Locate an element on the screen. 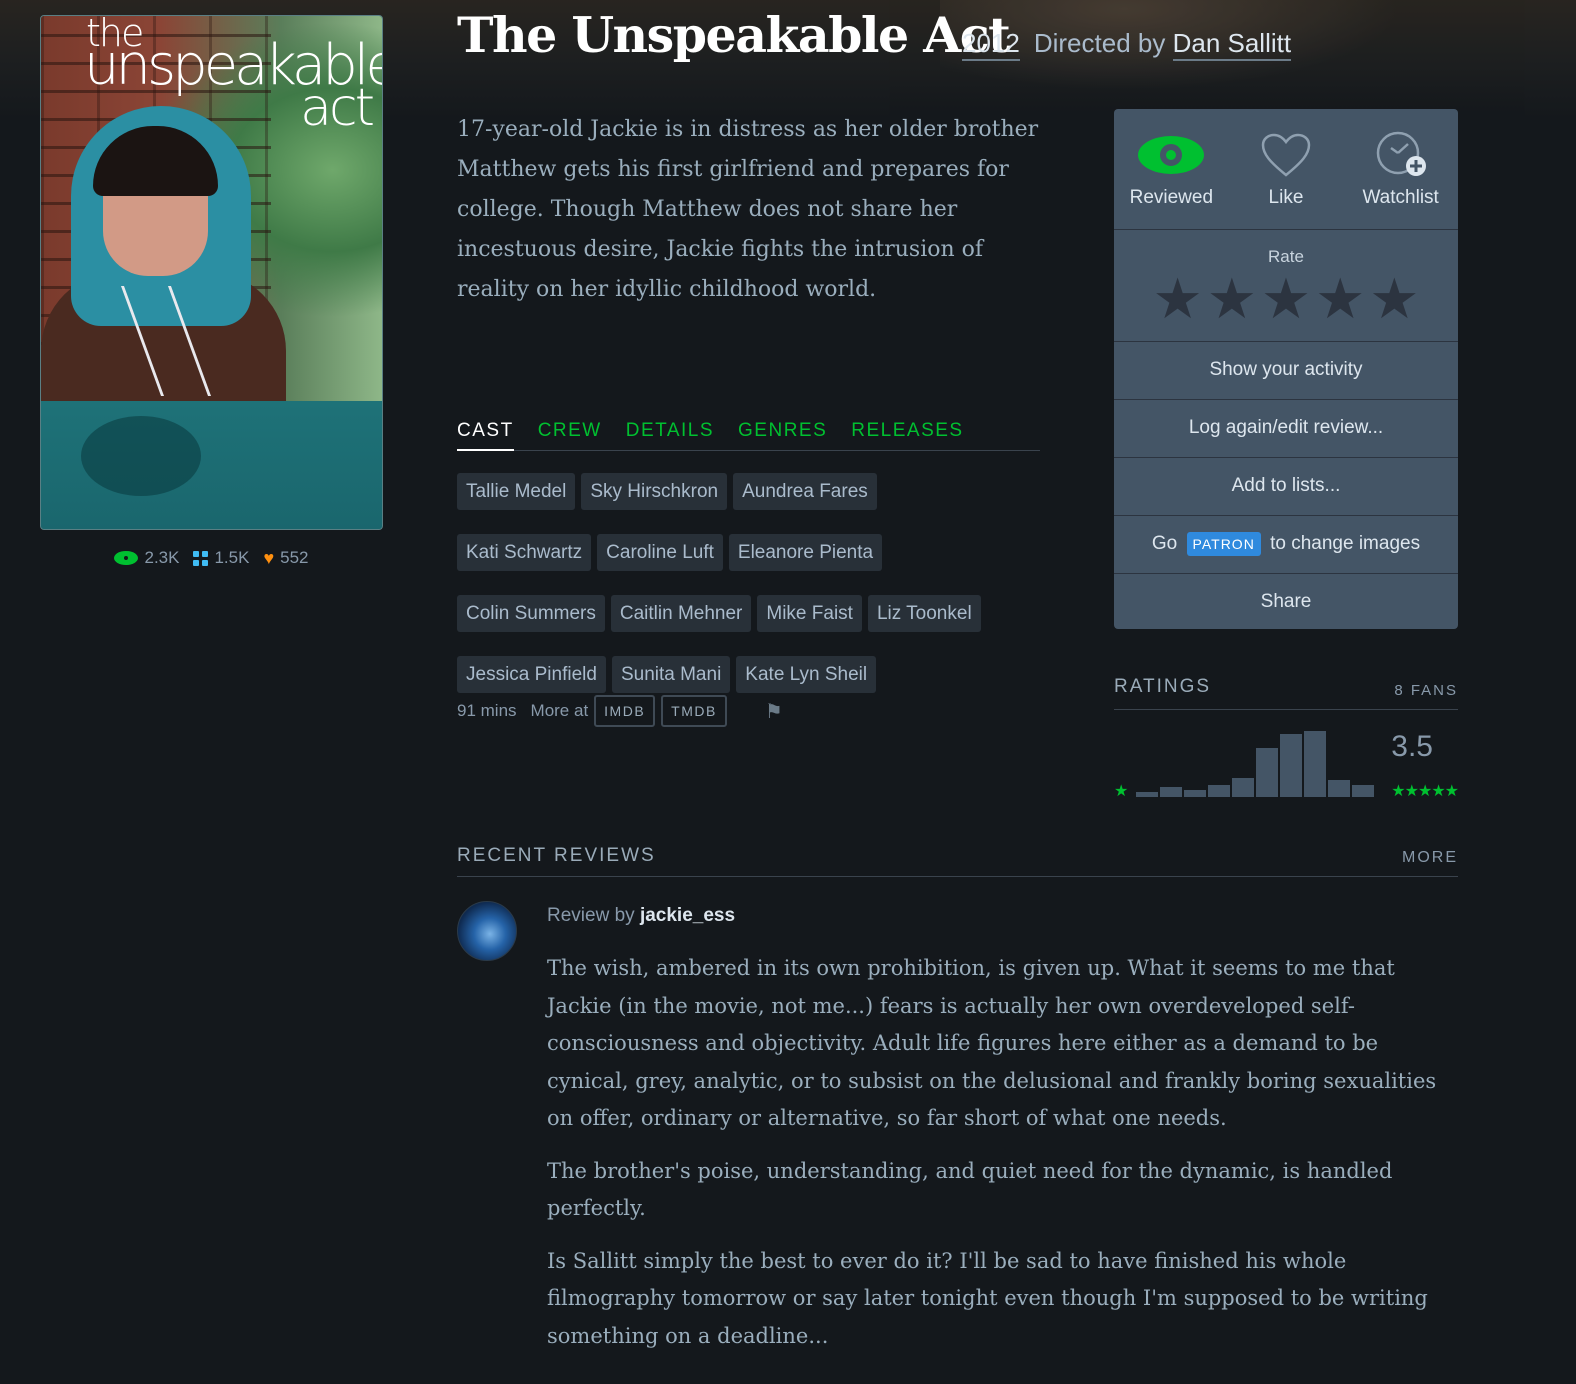 The image size is (1576, 1384). lists-stat: 1.5K is located at coordinates (221, 558).